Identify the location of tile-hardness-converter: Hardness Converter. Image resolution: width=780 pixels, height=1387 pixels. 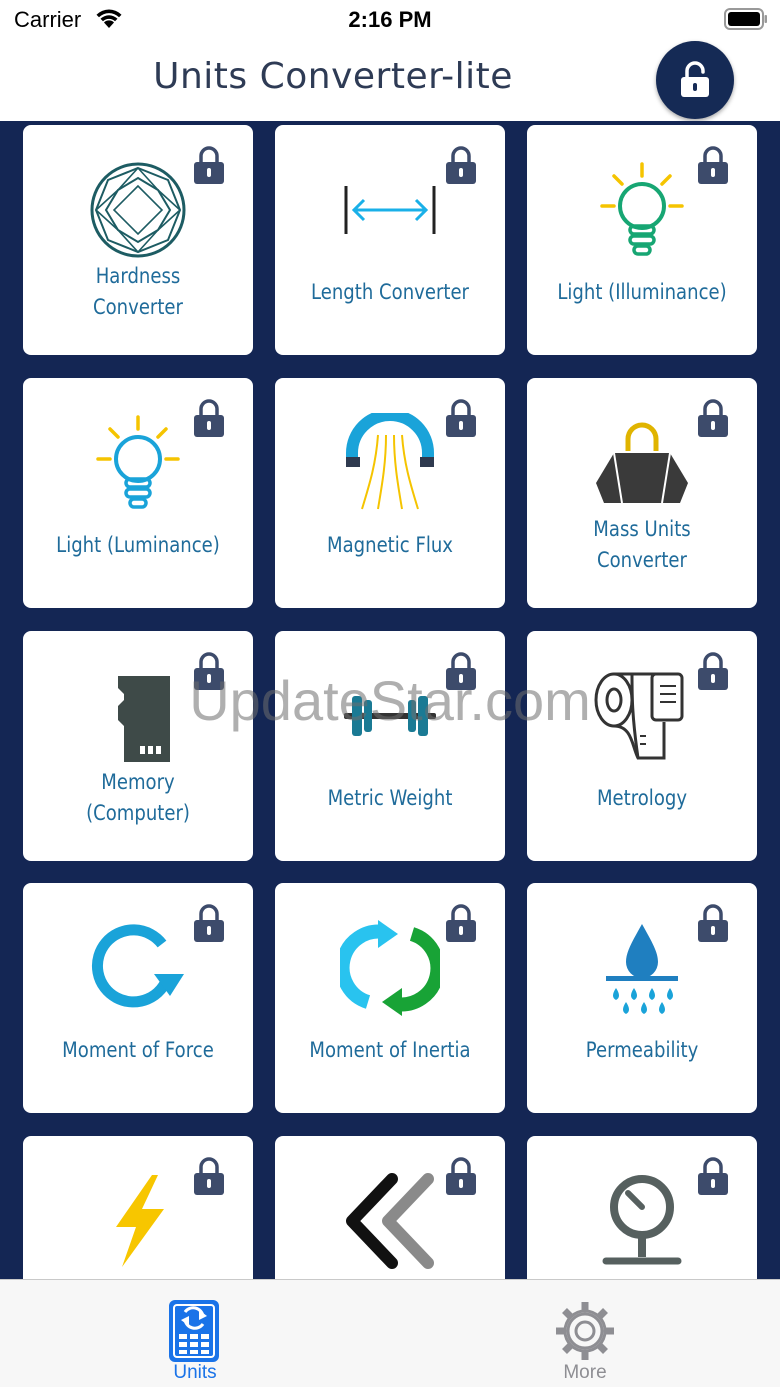
(138, 240).